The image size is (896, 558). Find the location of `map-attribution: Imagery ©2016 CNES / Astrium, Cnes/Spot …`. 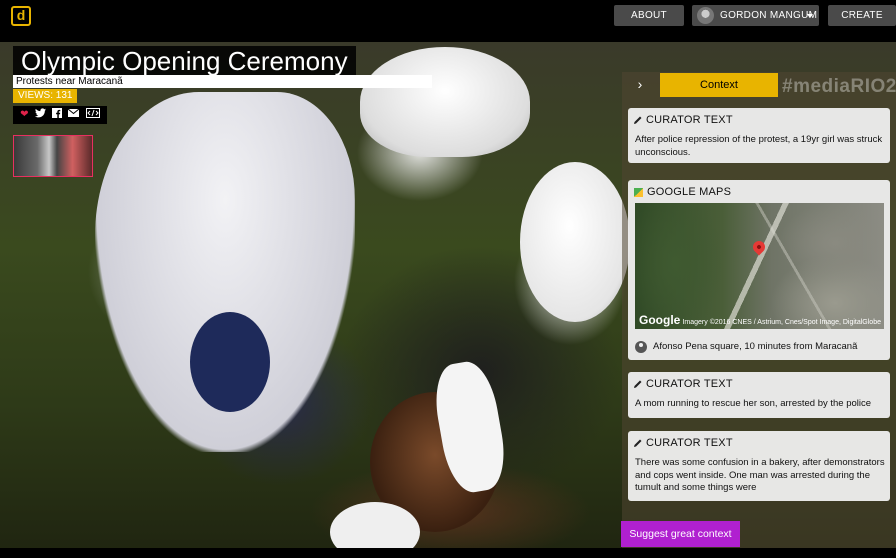

map-attribution: Imagery ©2016 CNES / Astrium, Cnes/Spot … is located at coordinates (781, 322).